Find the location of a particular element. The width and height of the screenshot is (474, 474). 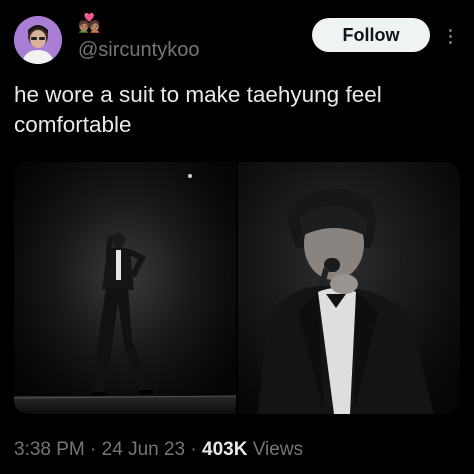

avatar-photo is located at coordinates (38, 40).